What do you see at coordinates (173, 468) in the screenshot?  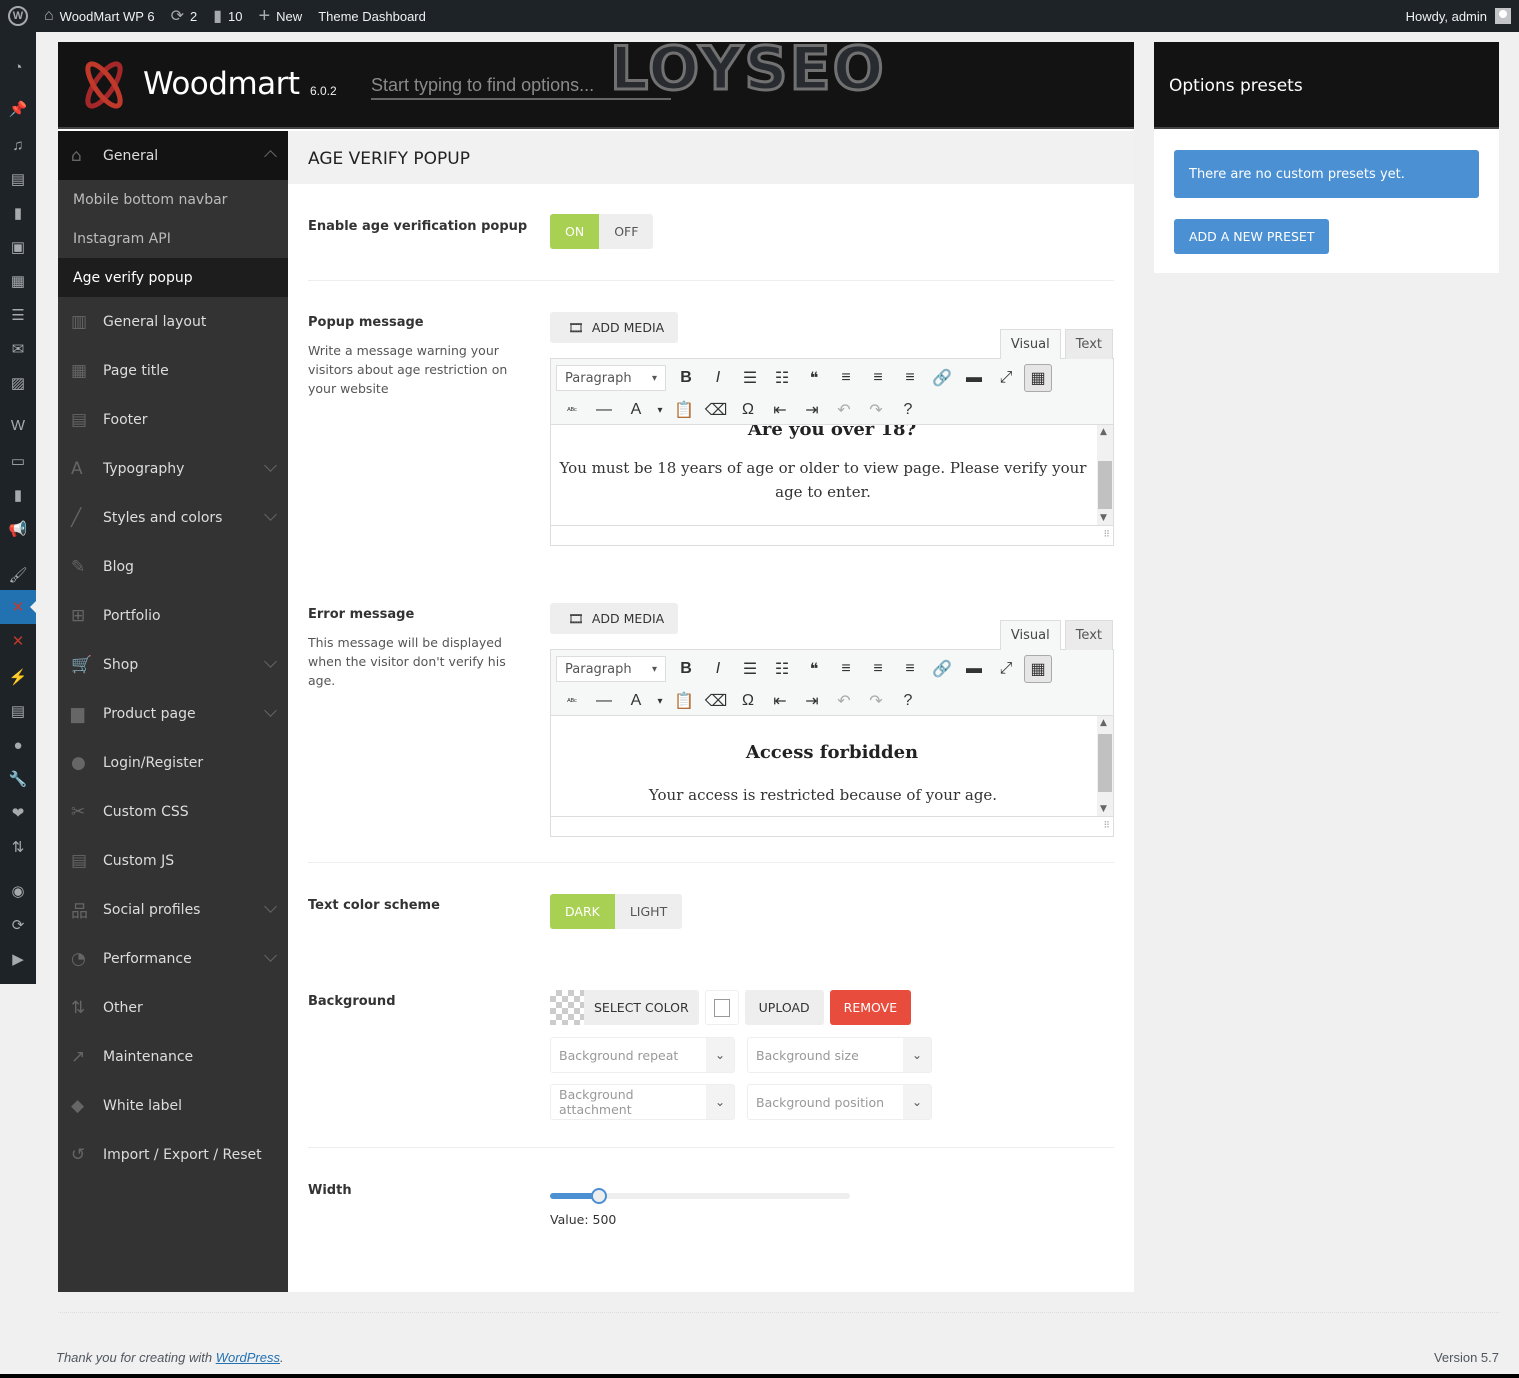 I see `sidebar-item-typography: A Typography` at bounding box center [173, 468].